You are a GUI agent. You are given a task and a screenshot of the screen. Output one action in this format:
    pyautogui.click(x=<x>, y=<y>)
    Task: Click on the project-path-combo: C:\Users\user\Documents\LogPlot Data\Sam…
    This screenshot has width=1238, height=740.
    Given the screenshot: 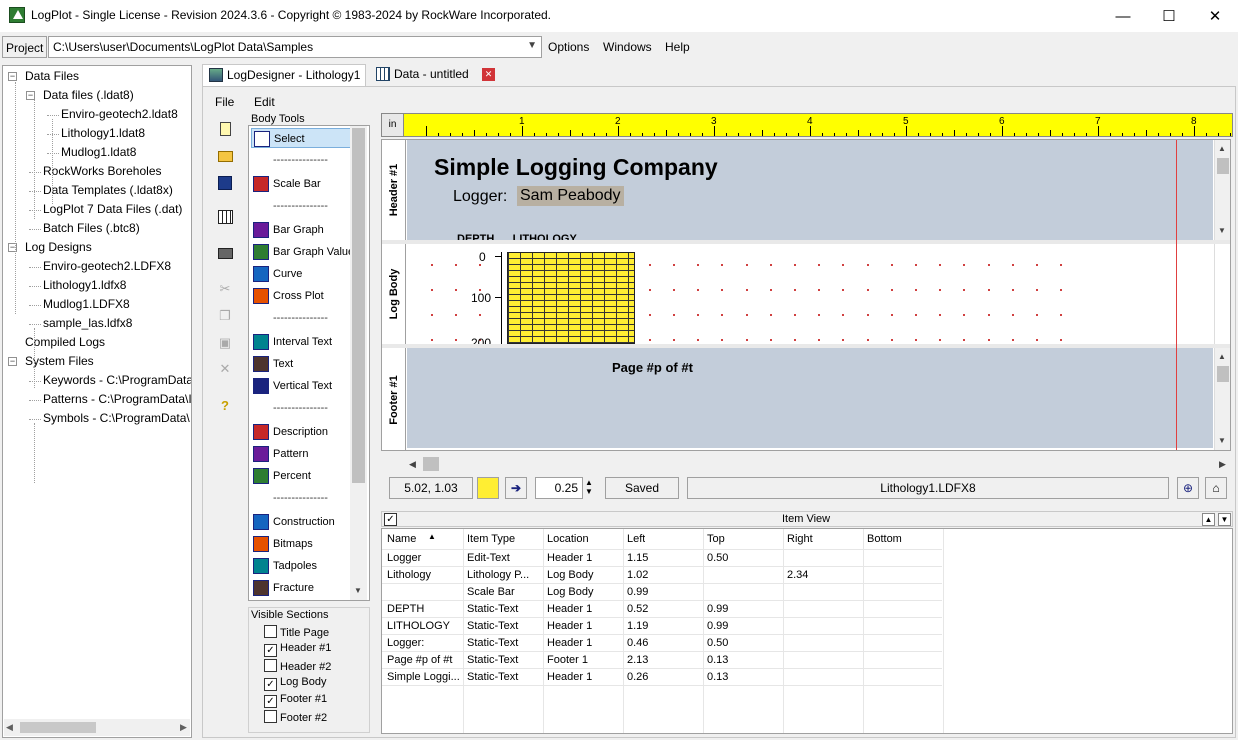 What is the action you would take?
    pyautogui.click(x=295, y=47)
    